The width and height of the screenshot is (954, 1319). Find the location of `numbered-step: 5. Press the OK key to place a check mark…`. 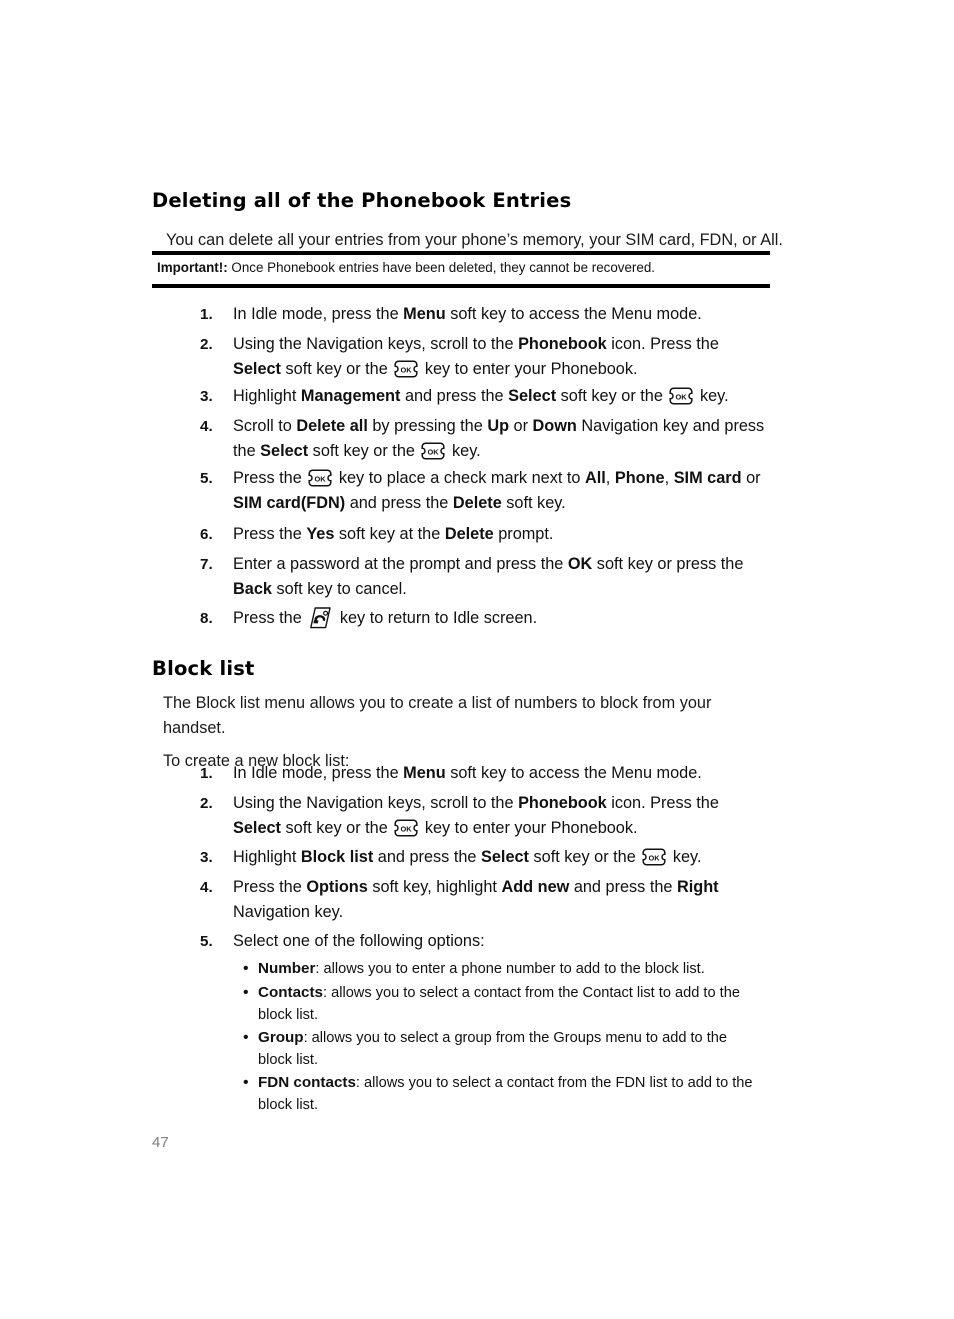

numbered-step: 5. Press the OK key to place a check mark… is located at coordinates (484, 491).